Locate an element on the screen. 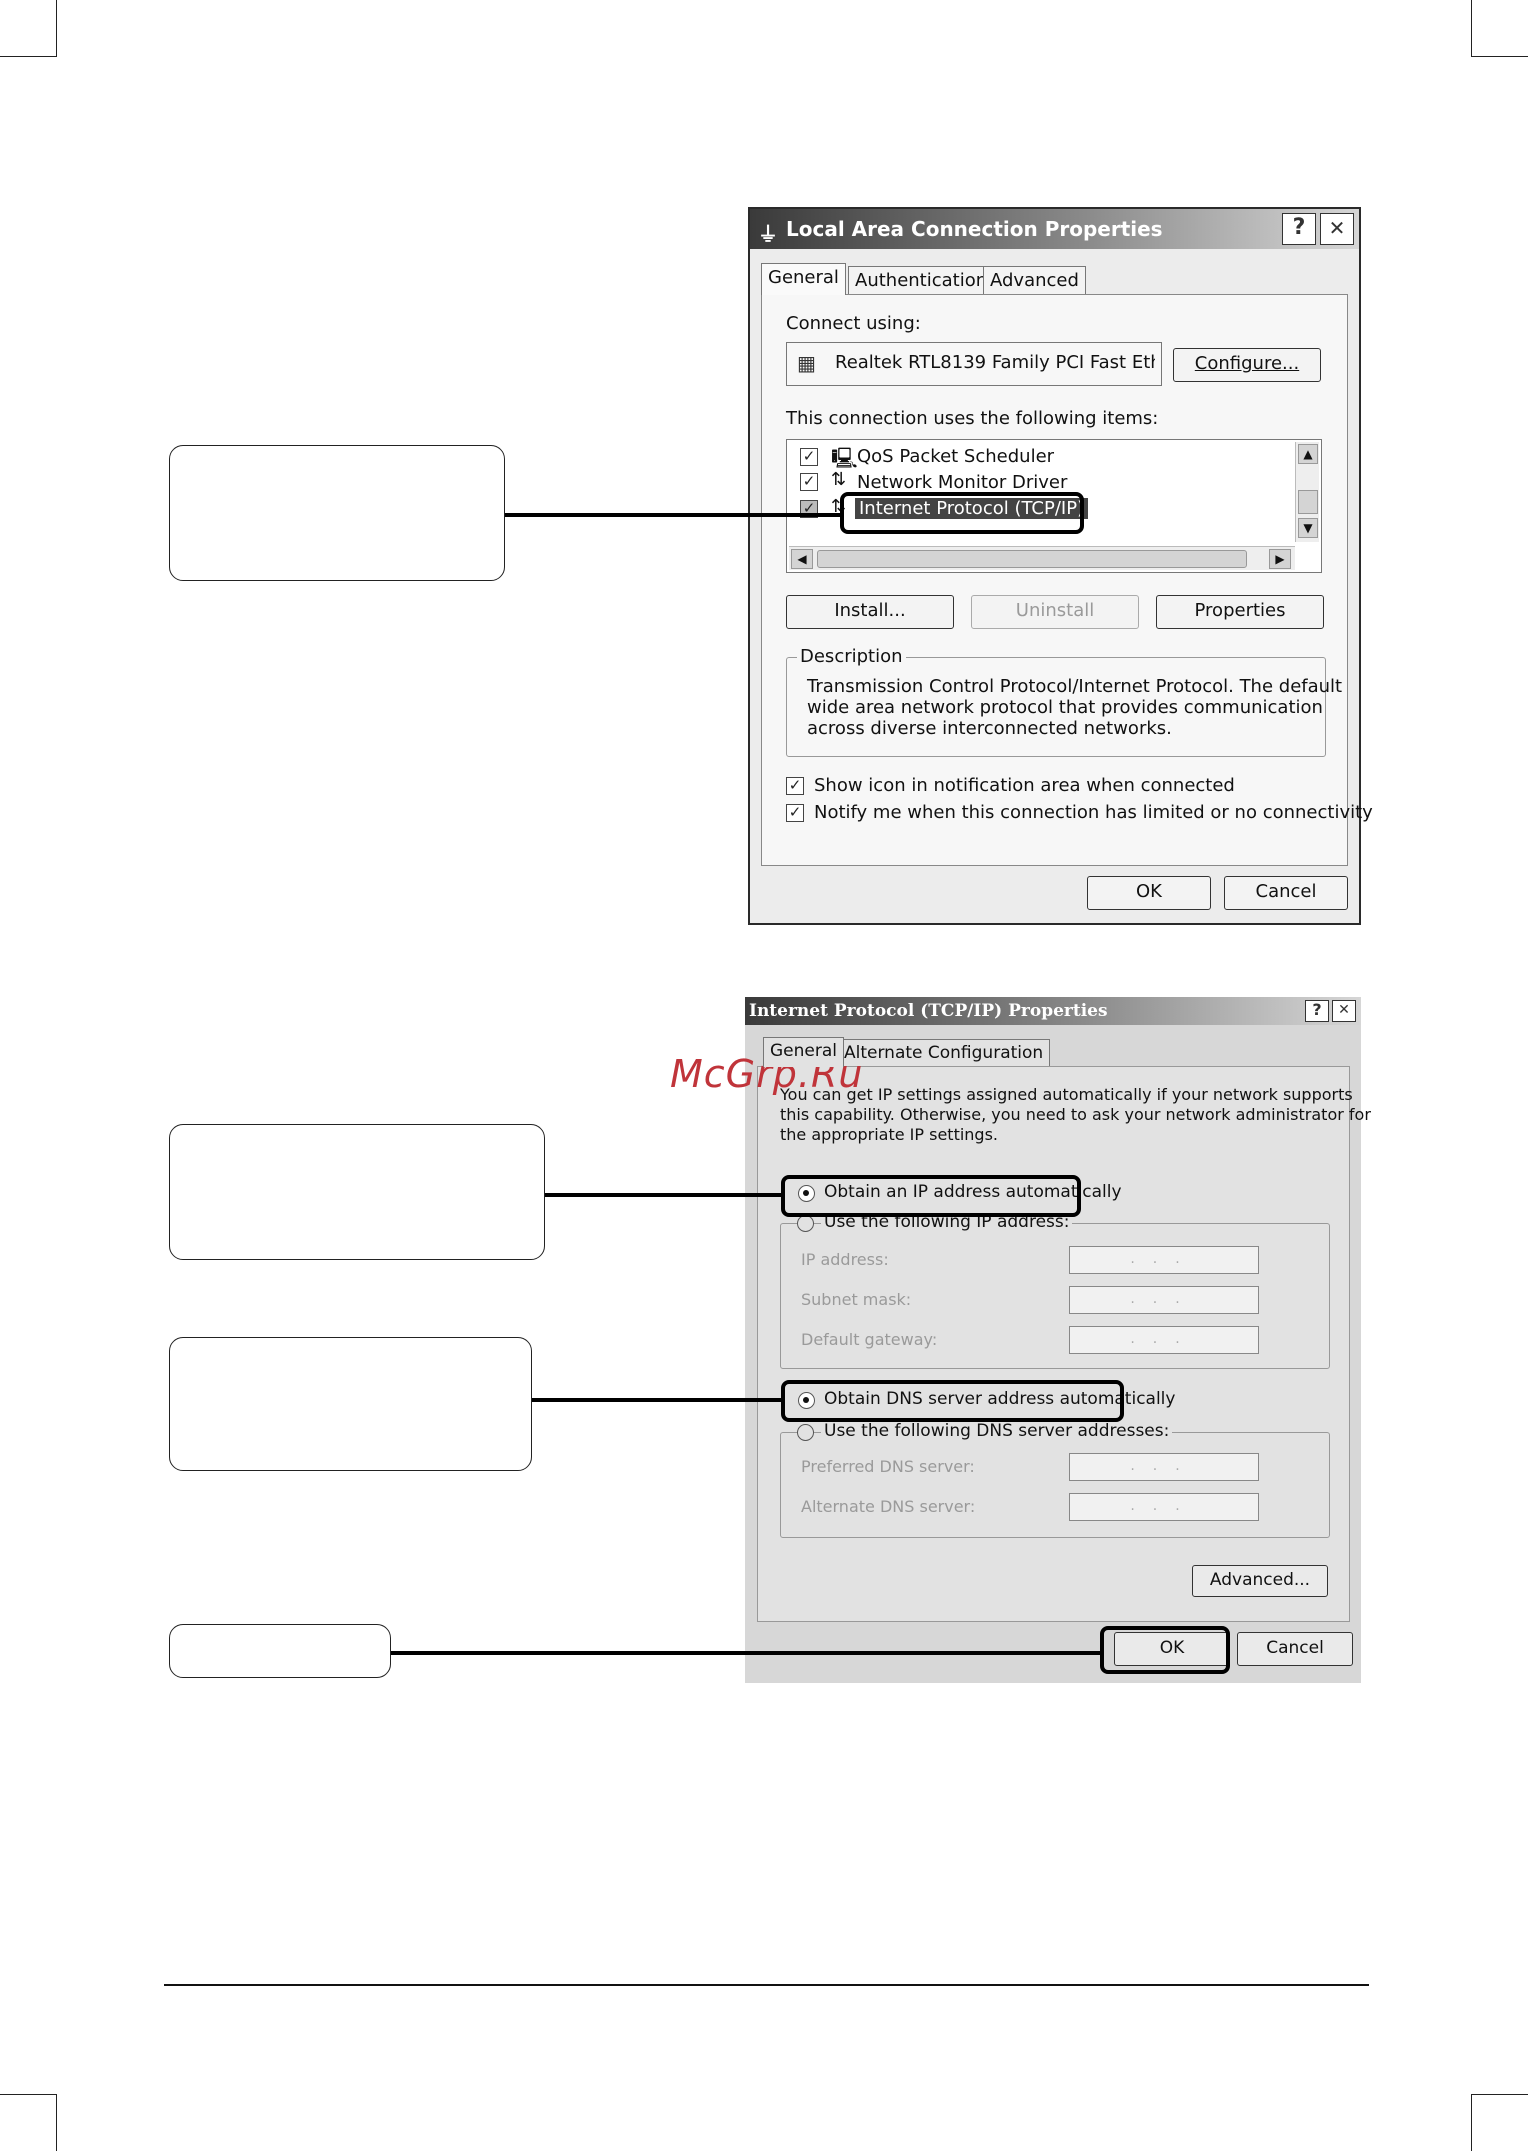 The image size is (1528, 2151). adapter-field: ▦ Realtek RTL8139 Family PCI Fast Eth is located at coordinates (974, 364).